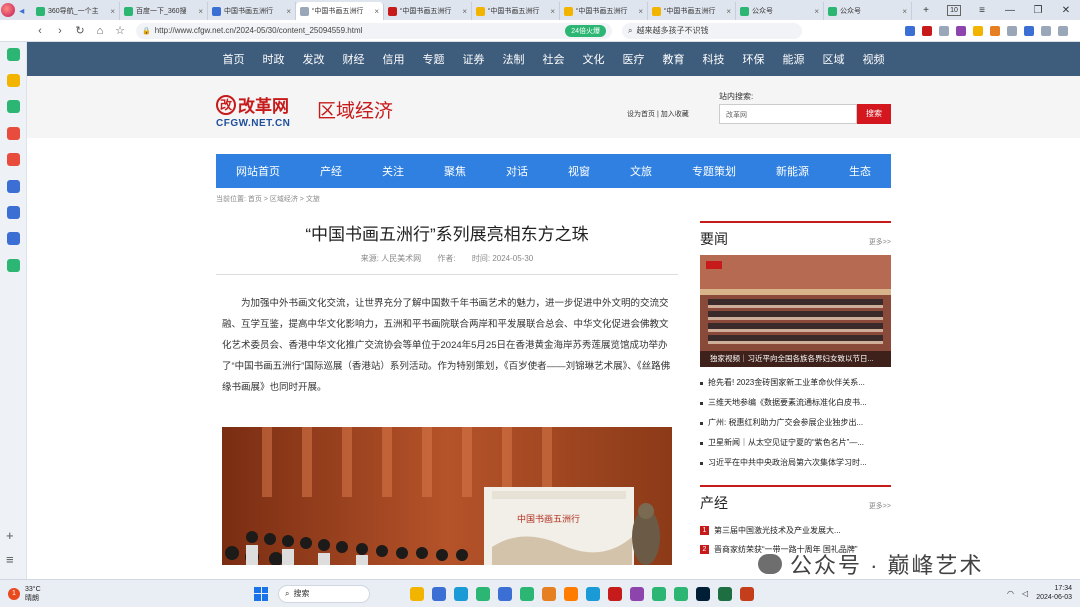  Describe the element at coordinates (860, 171) in the screenshot. I see `channel-nav-item: 生态` at that location.